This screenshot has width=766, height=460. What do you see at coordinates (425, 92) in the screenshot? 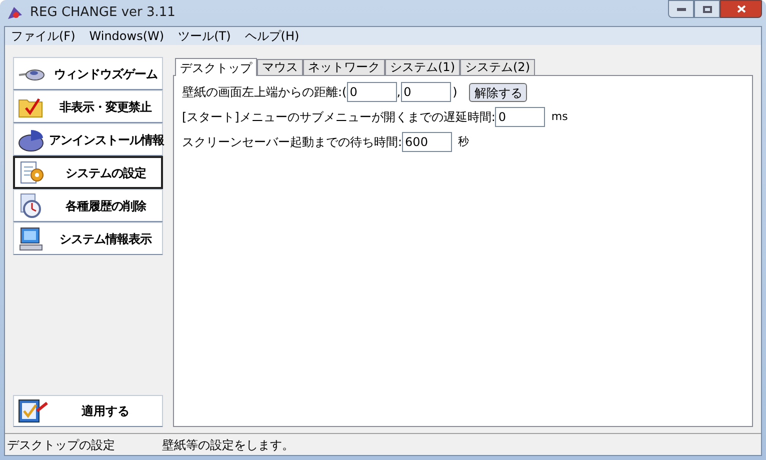
I see `distance-y-field: 0` at bounding box center [425, 92].